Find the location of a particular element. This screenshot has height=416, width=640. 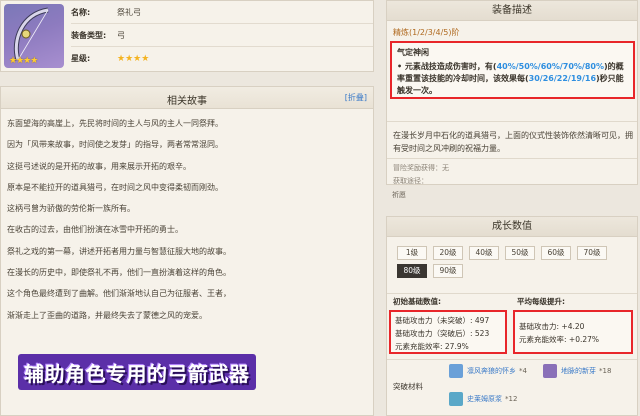

item-info-card: ★★★★ 名称: 祭礼弓 装备类型: 弓 星级: ★★★★ is located at coordinates (187, 36).